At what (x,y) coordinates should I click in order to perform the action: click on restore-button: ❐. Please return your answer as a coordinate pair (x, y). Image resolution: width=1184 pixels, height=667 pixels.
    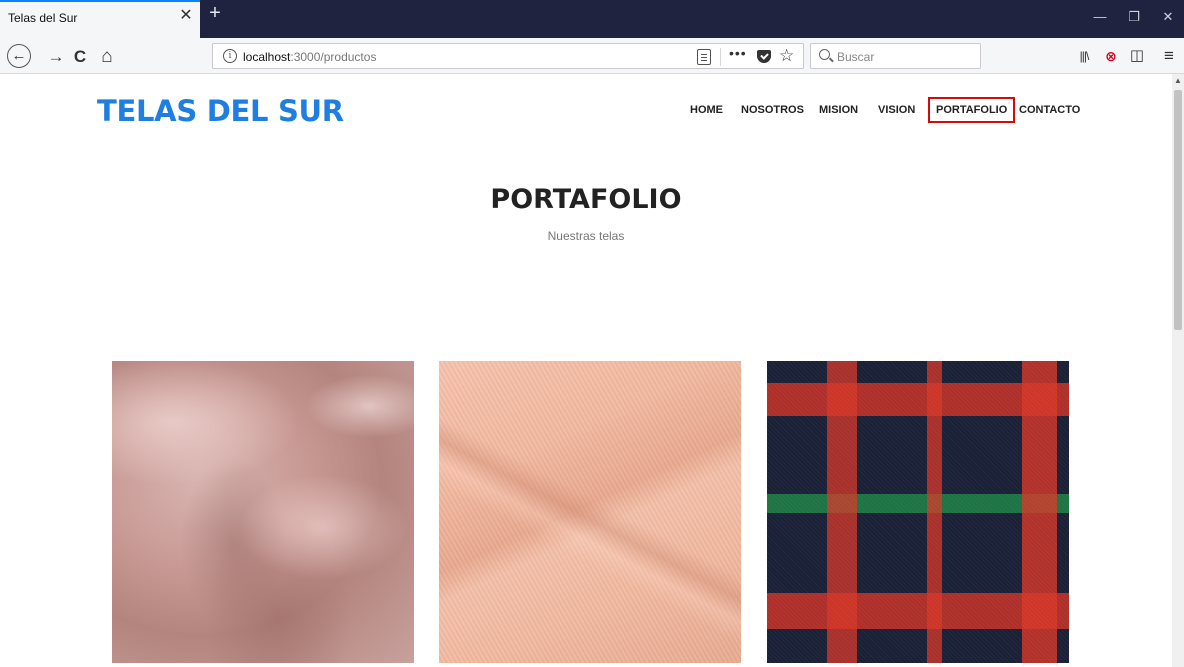
    Looking at the image, I should click on (1134, 17).